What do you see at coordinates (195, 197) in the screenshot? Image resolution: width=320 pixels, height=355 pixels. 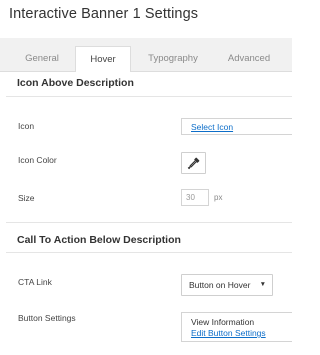 I see `size-input: 30` at bounding box center [195, 197].